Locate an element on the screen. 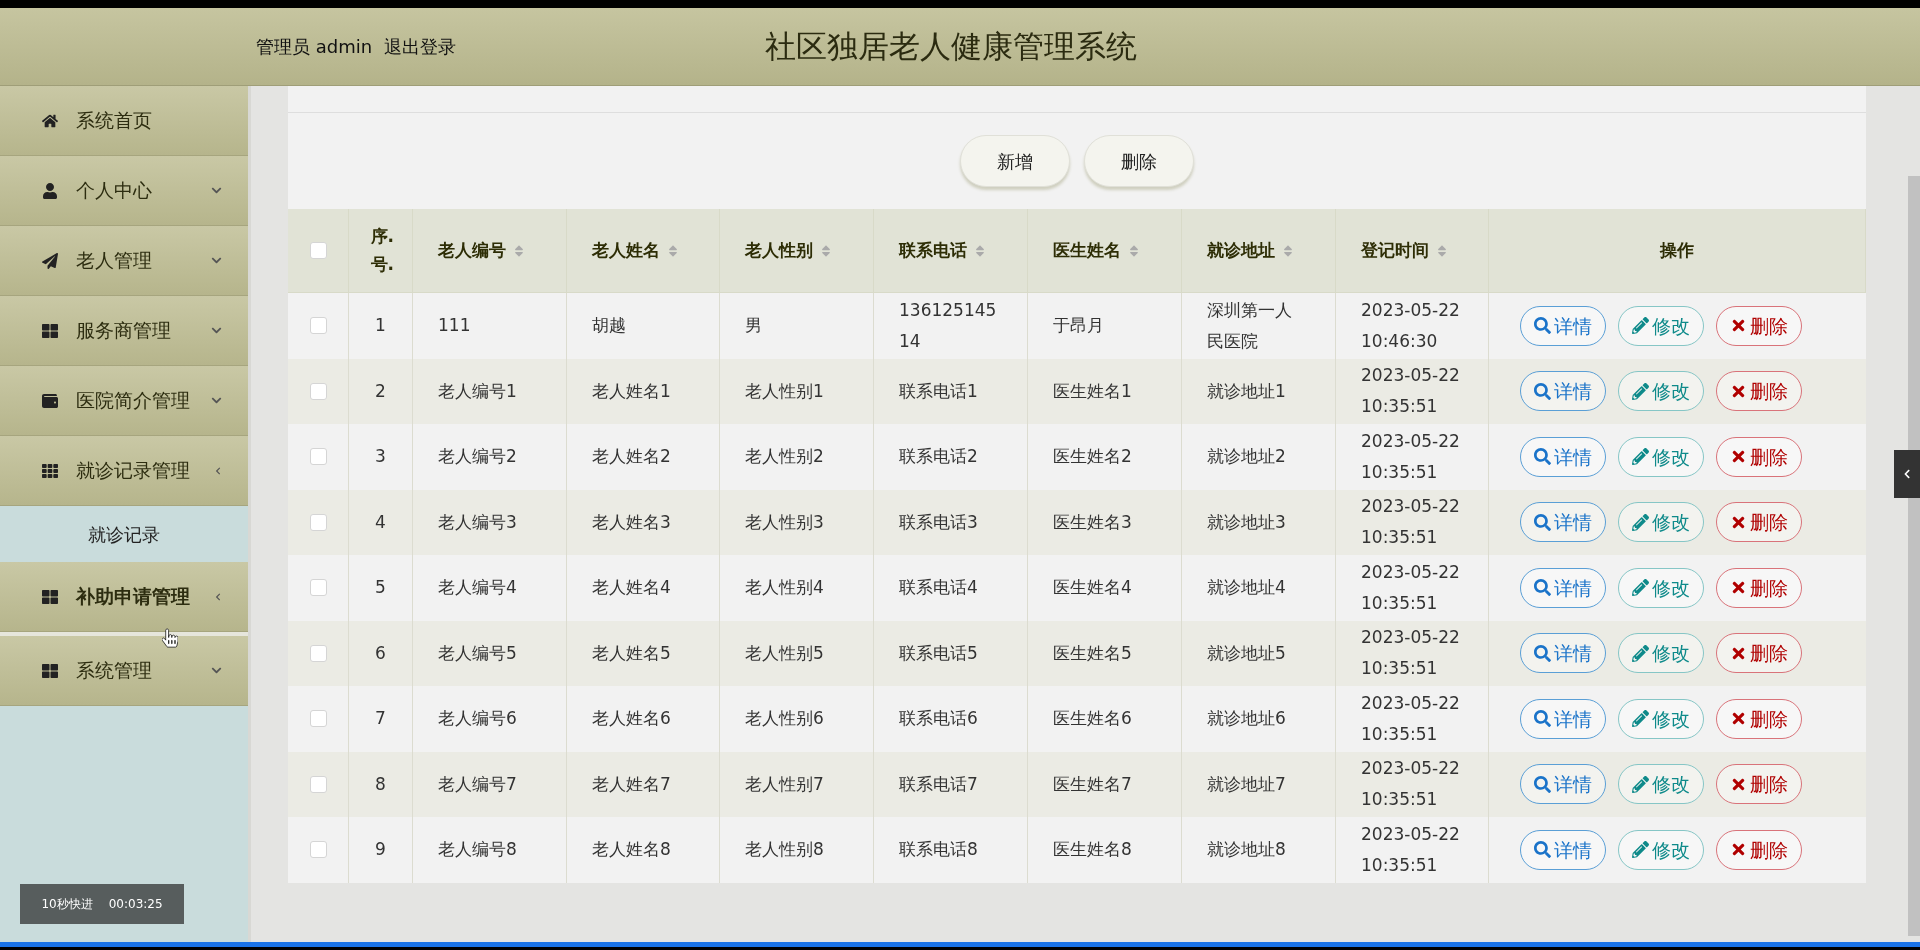 The image size is (1920, 950). user-icon is located at coordinates (50, 190).